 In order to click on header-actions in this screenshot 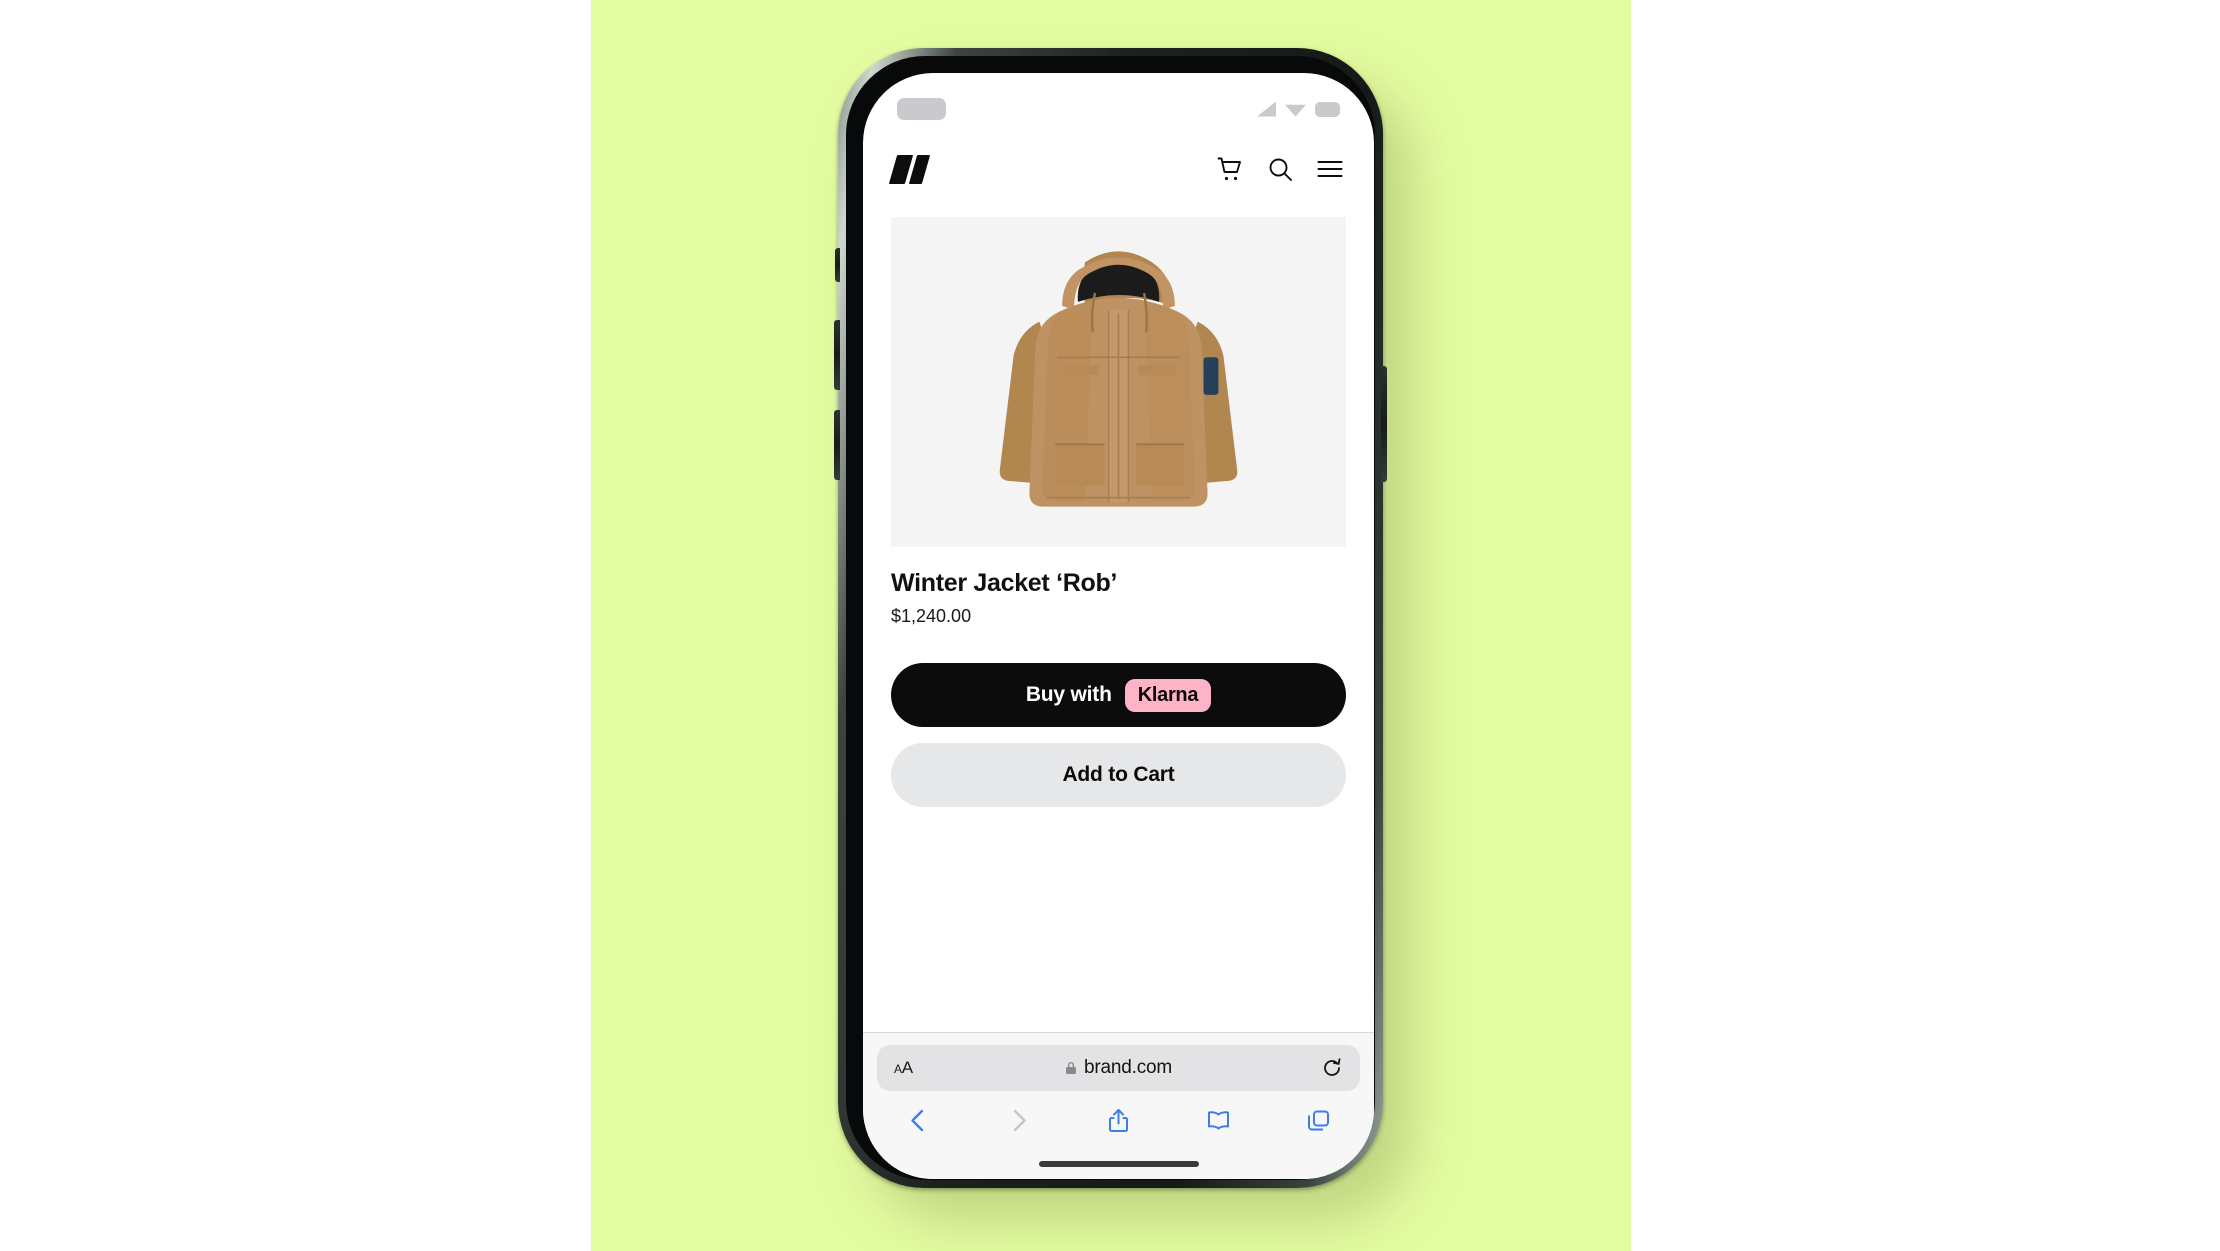, I will do `click(1280, 169)`.